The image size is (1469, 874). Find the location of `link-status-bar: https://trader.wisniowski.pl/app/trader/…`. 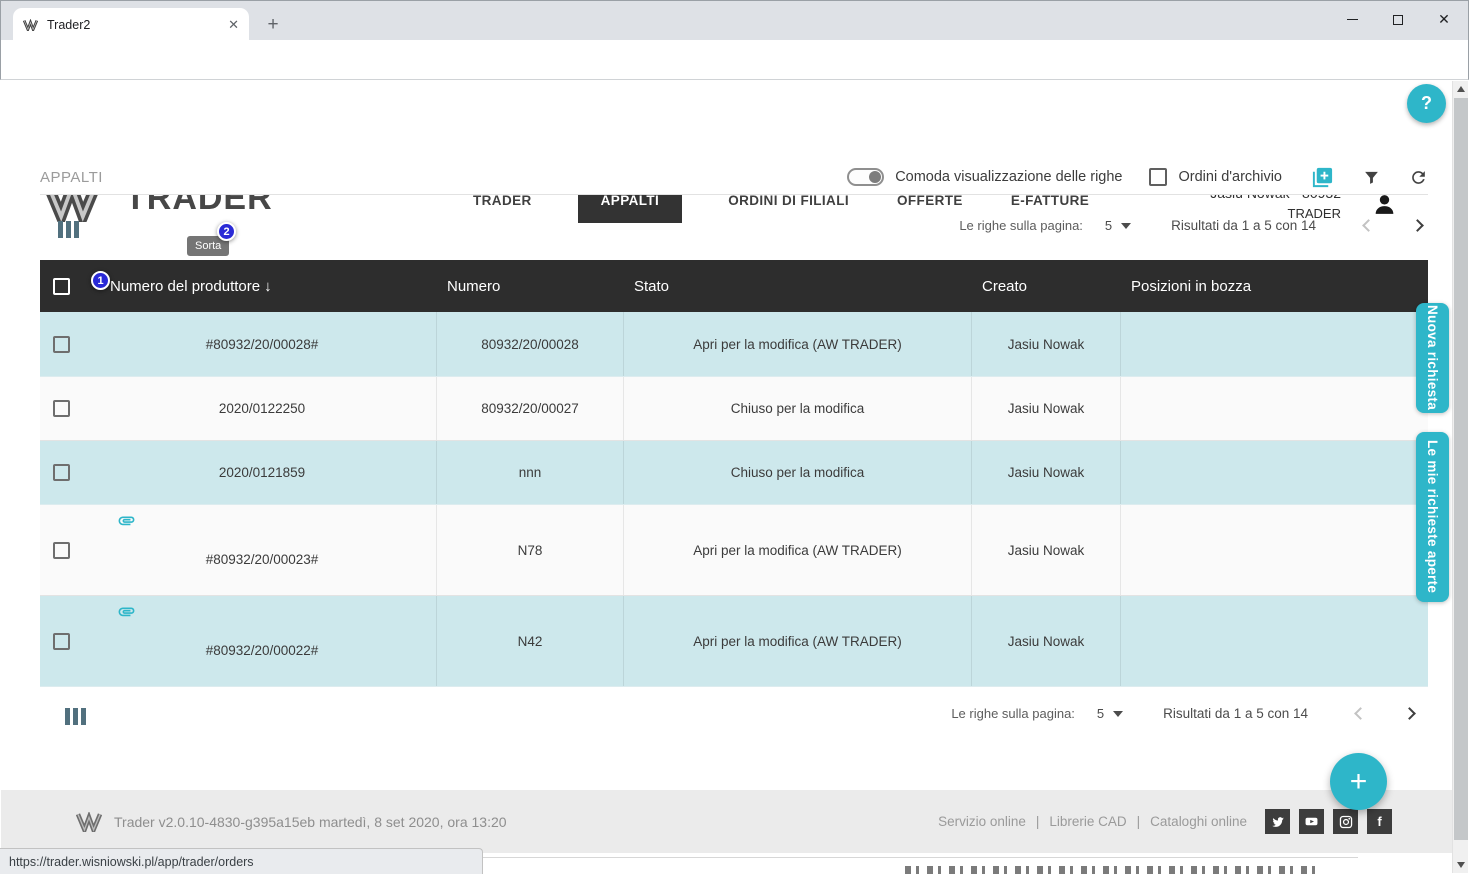

link-status-bar: https://trader.wisniowski.pl/app/trader/… is located at coordinates (241, 861).